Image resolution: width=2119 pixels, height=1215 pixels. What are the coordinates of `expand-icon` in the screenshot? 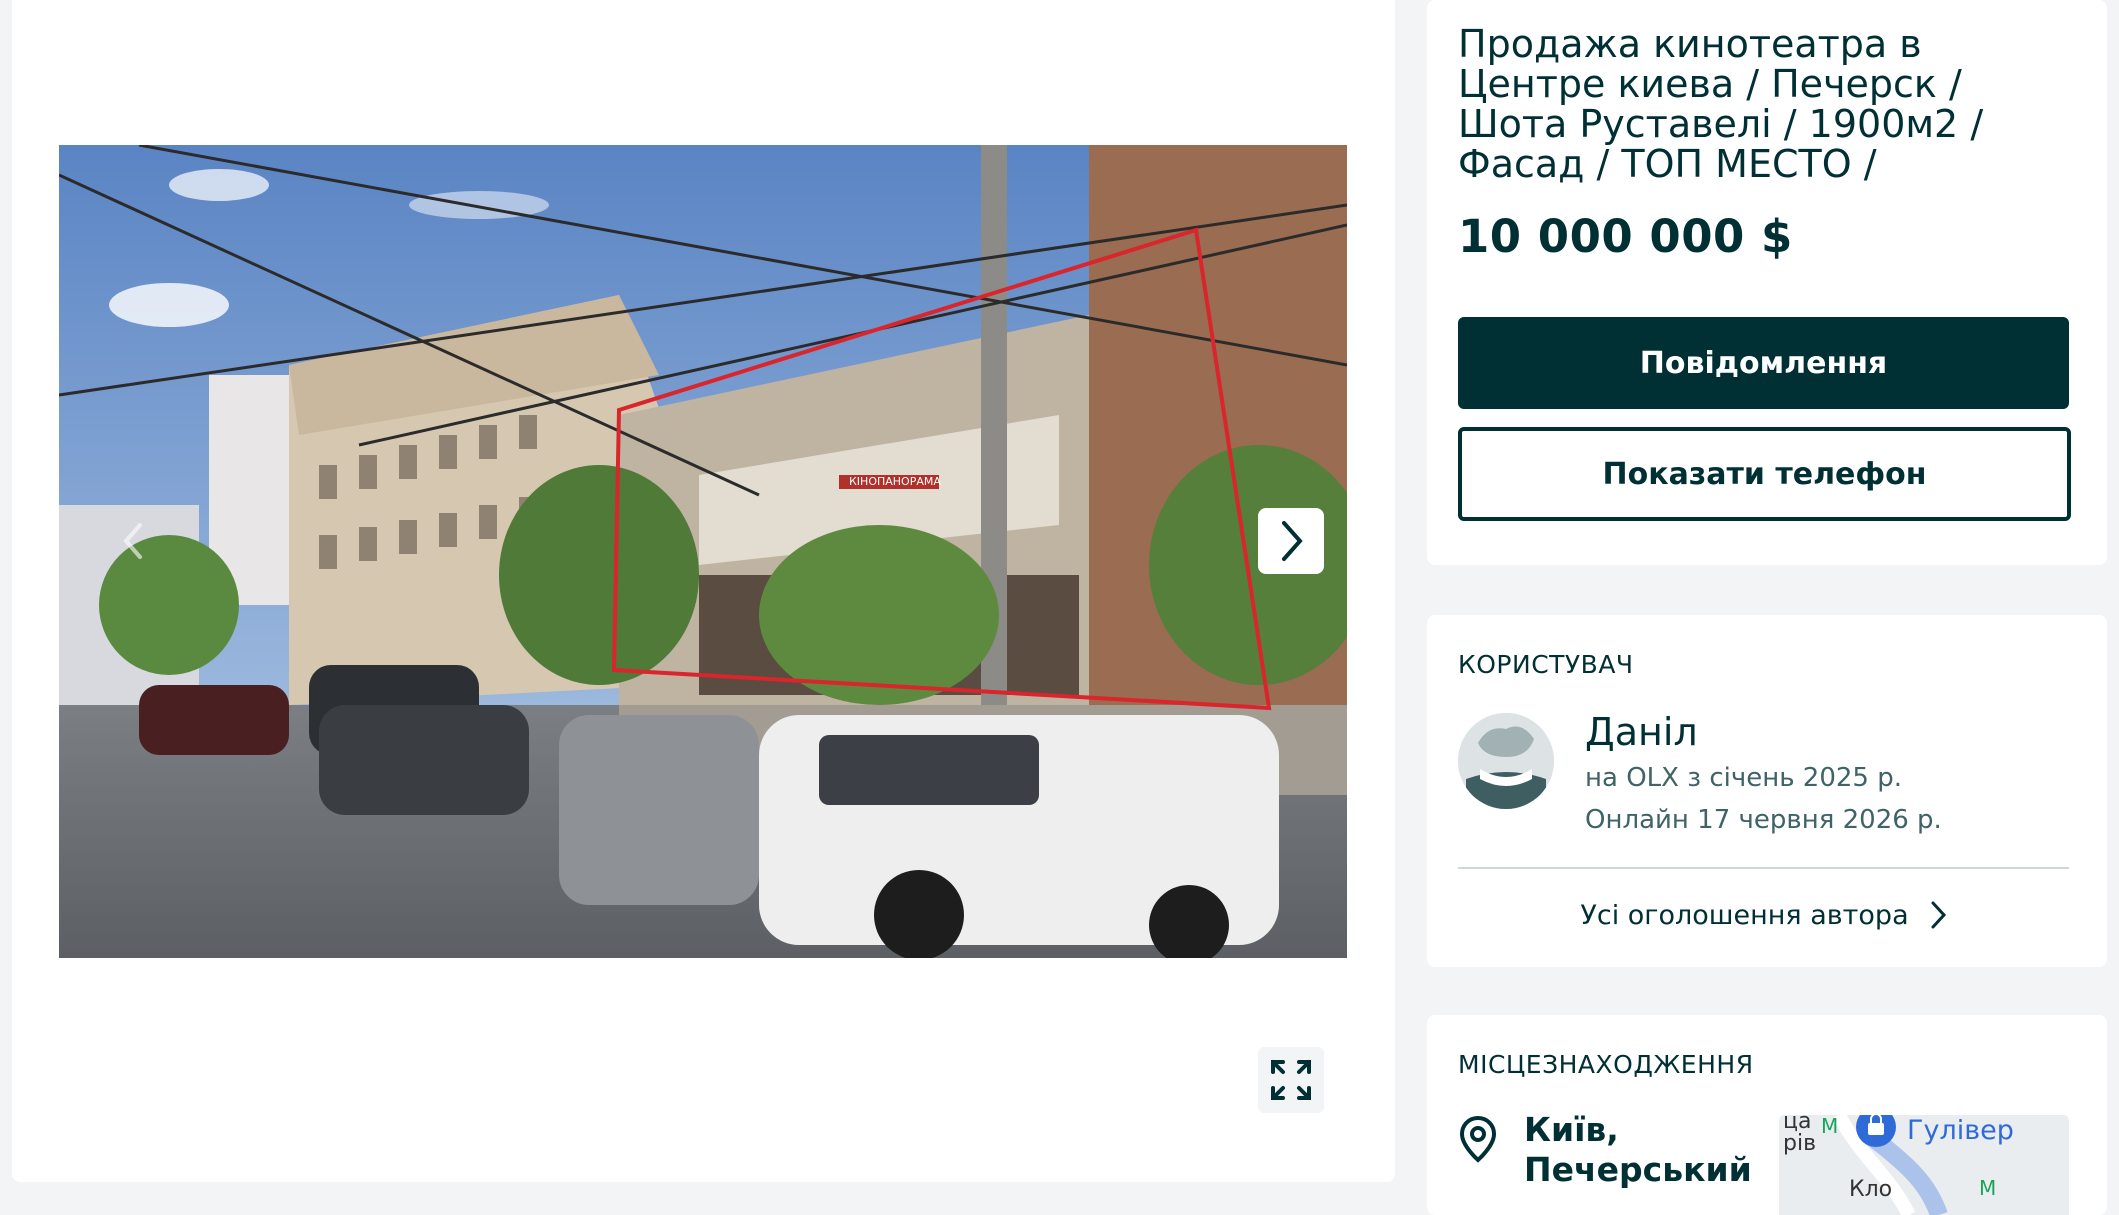 It's located at (1291, 1080).